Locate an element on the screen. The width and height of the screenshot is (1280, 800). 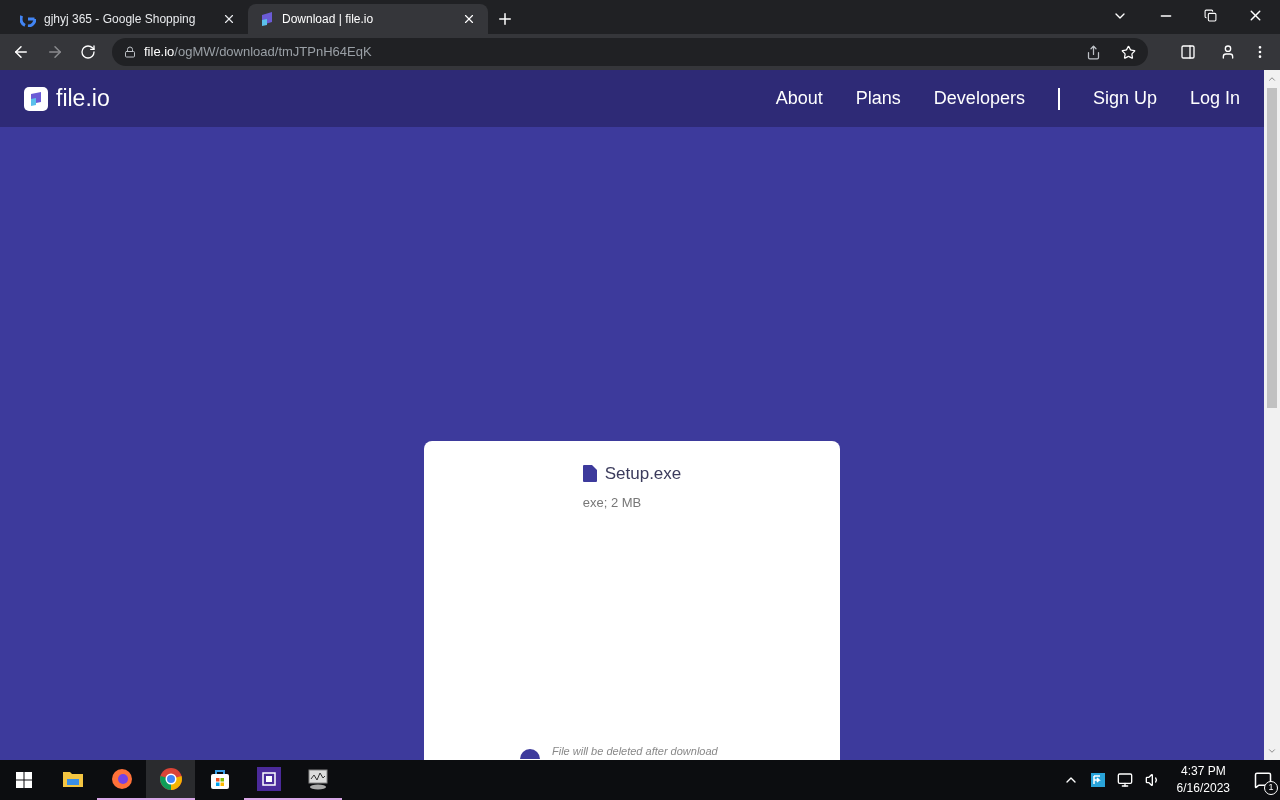
reload-icon is located at coordinates (88, 52).